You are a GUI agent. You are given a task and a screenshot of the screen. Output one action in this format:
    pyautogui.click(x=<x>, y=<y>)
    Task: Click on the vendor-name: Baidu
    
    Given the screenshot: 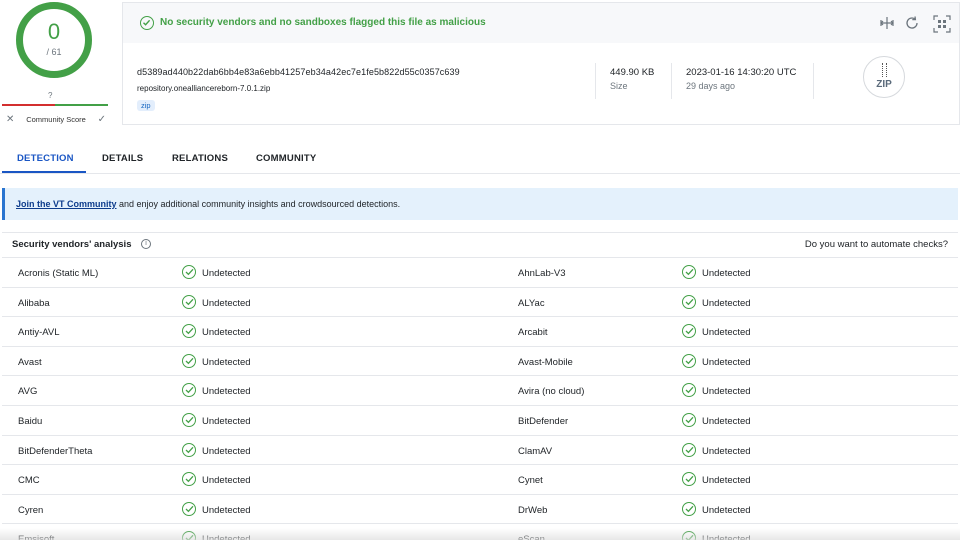 What is the action you would take?
    pyautogui.click(x=30, y=421)
    